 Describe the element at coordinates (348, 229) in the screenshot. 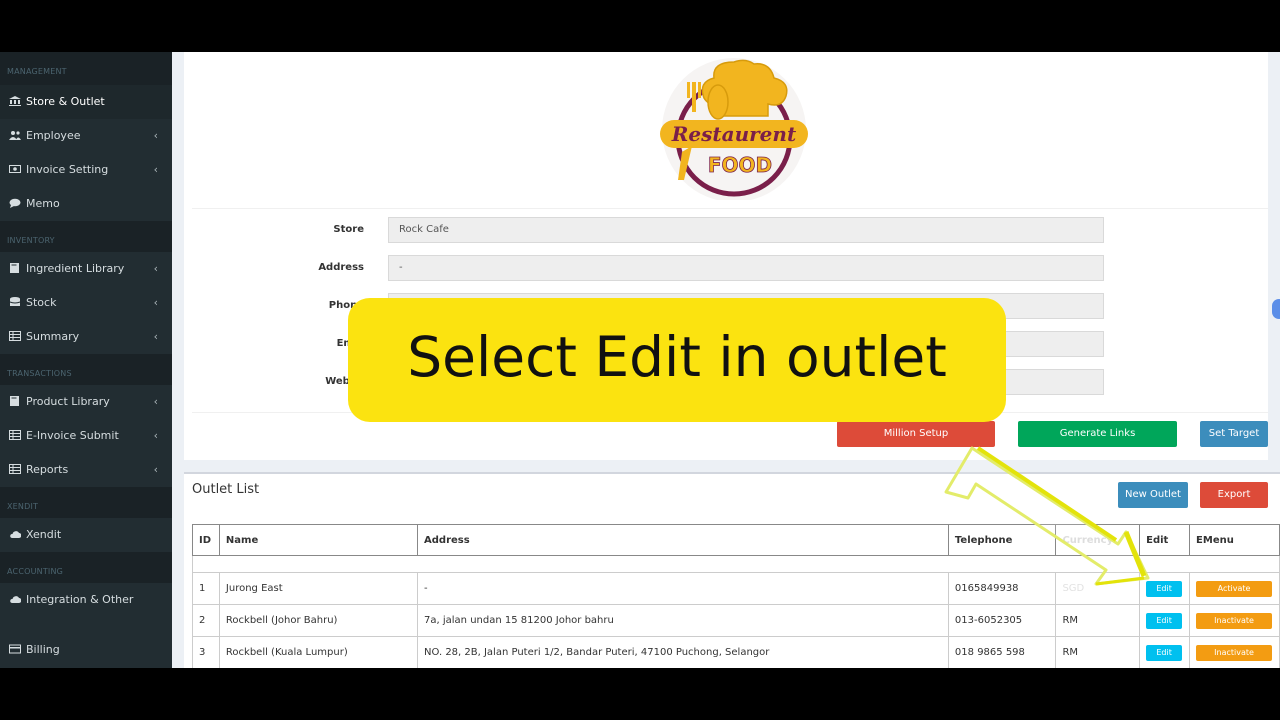

I see `store-label: Store` at that location.